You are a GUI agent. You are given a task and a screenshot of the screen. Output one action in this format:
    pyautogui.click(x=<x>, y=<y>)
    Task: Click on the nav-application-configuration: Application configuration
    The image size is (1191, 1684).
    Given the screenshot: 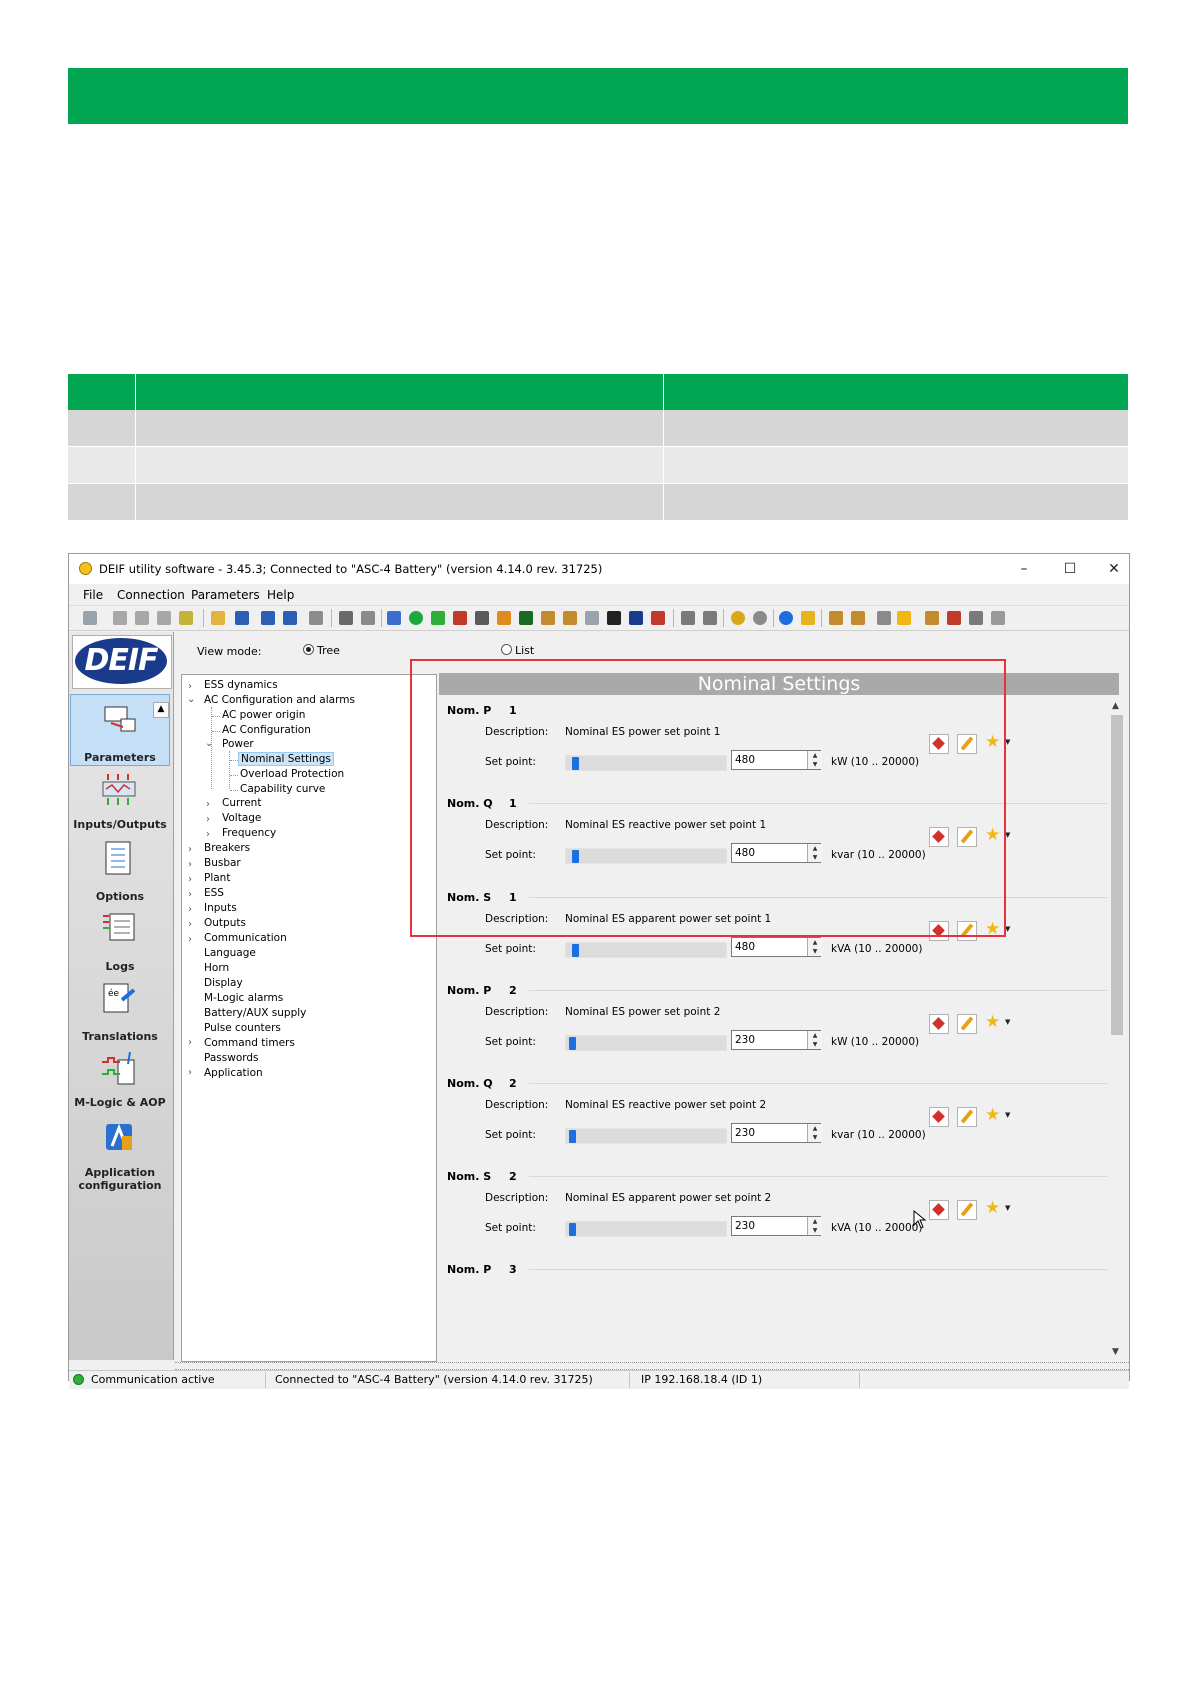 What is the action you would take?
    pyautogui.click(x=120, y=1156)
    